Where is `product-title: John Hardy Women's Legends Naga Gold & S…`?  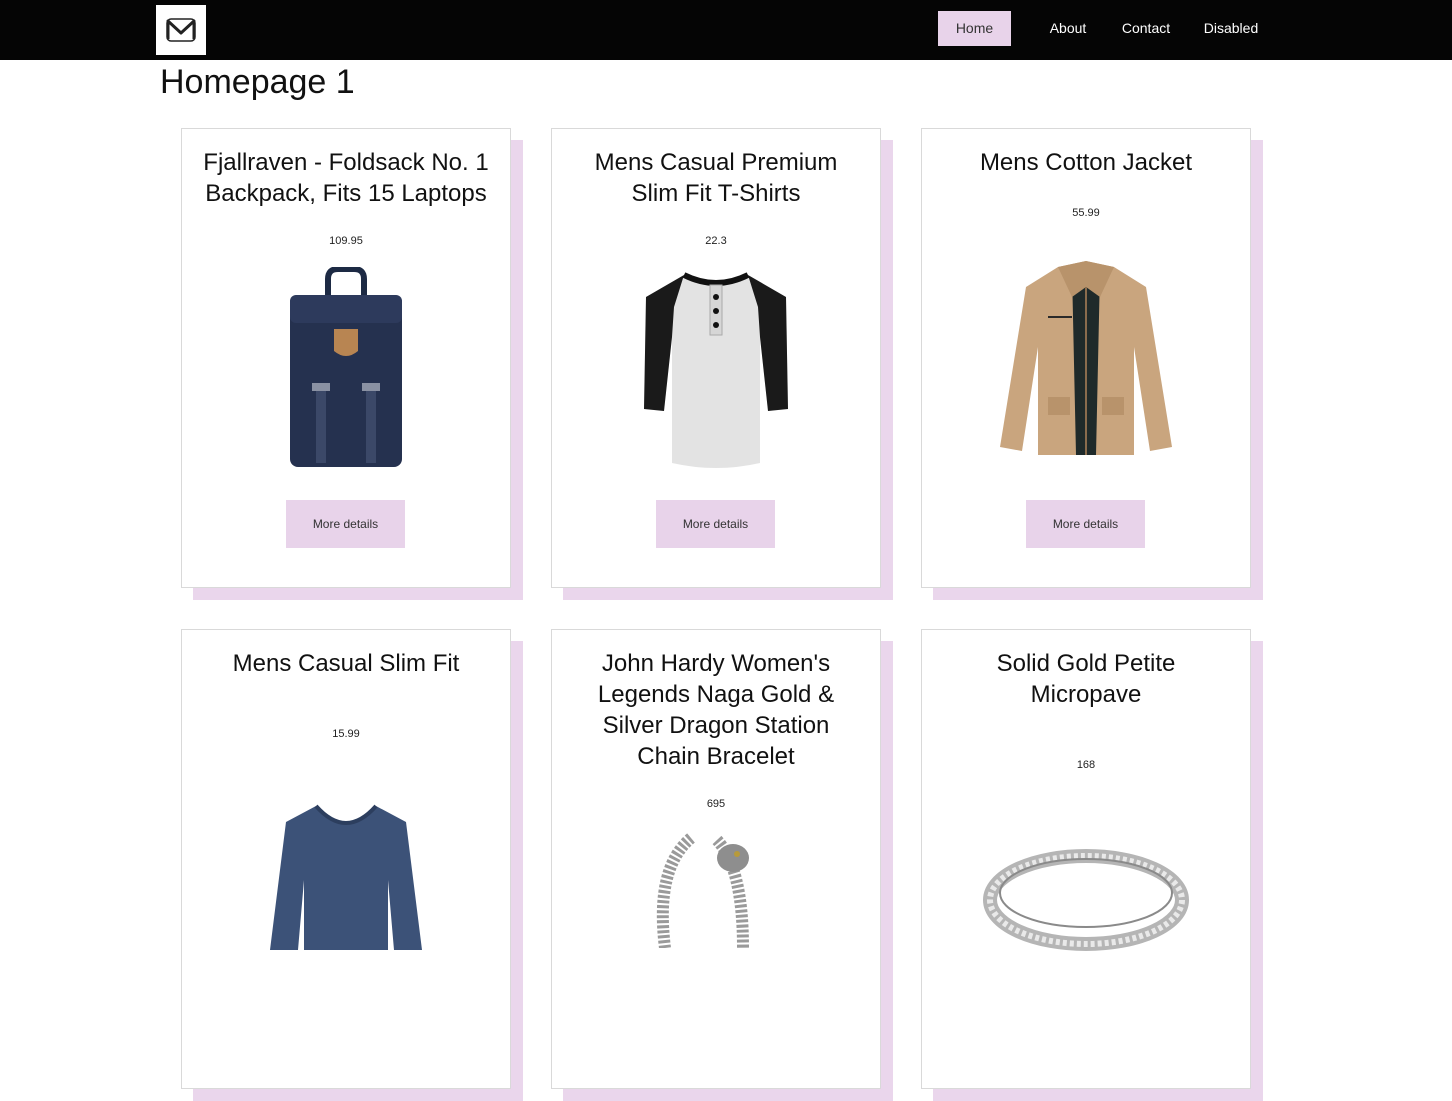
product-title: John Hardy Women's Legends Naga Gold & S… is located at coordinates (716, 710).